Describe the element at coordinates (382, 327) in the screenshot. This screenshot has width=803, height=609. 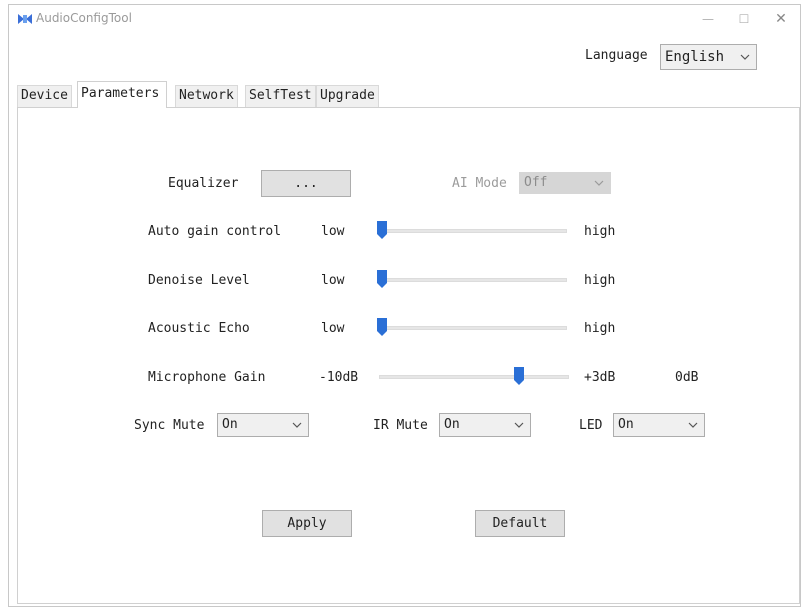
I see `acoustic-echo-slider-thumb` at that location.